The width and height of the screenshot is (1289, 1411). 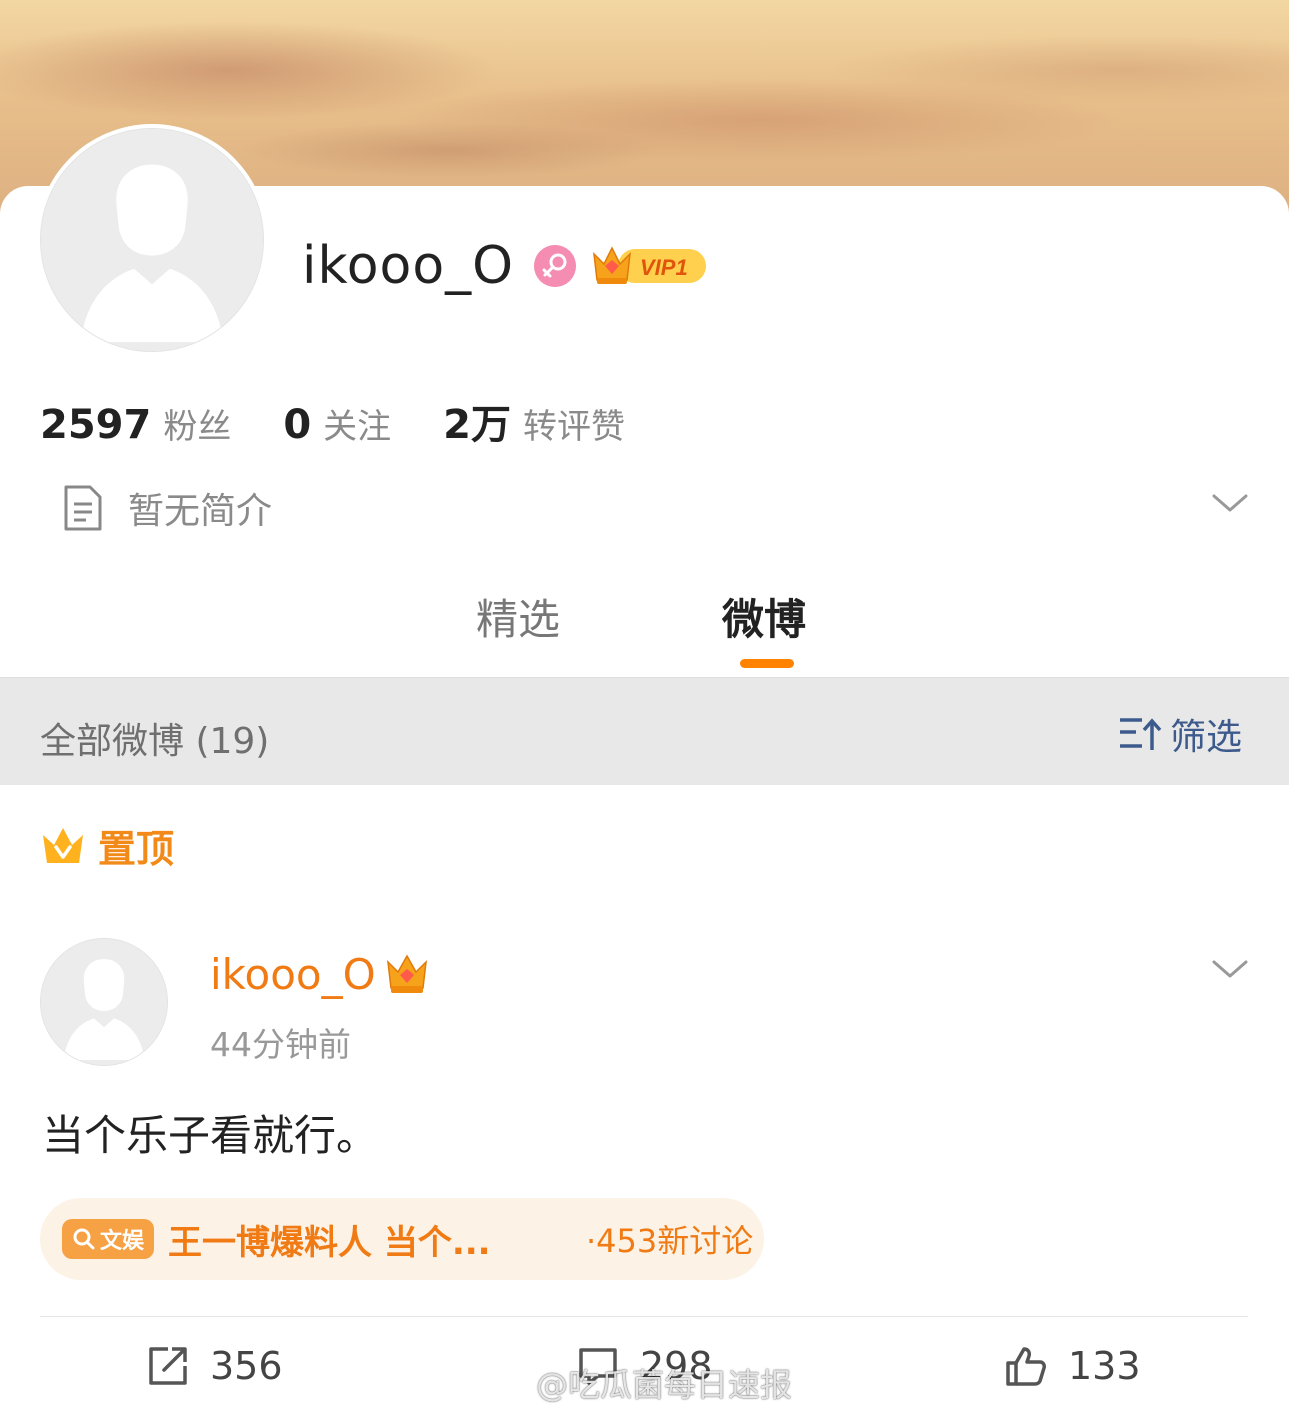 I want to click on tab-weibo: 微博, so click(x=764, y=616).